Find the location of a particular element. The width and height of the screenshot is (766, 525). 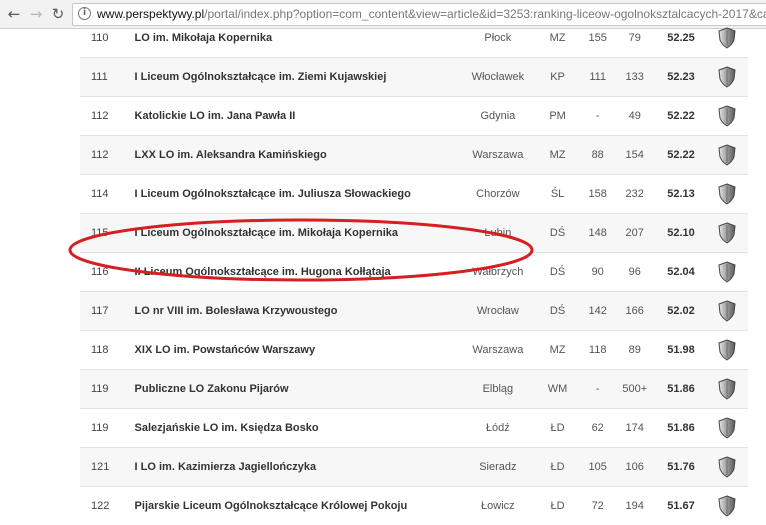

left-margin is located at coordinates (35, 272).